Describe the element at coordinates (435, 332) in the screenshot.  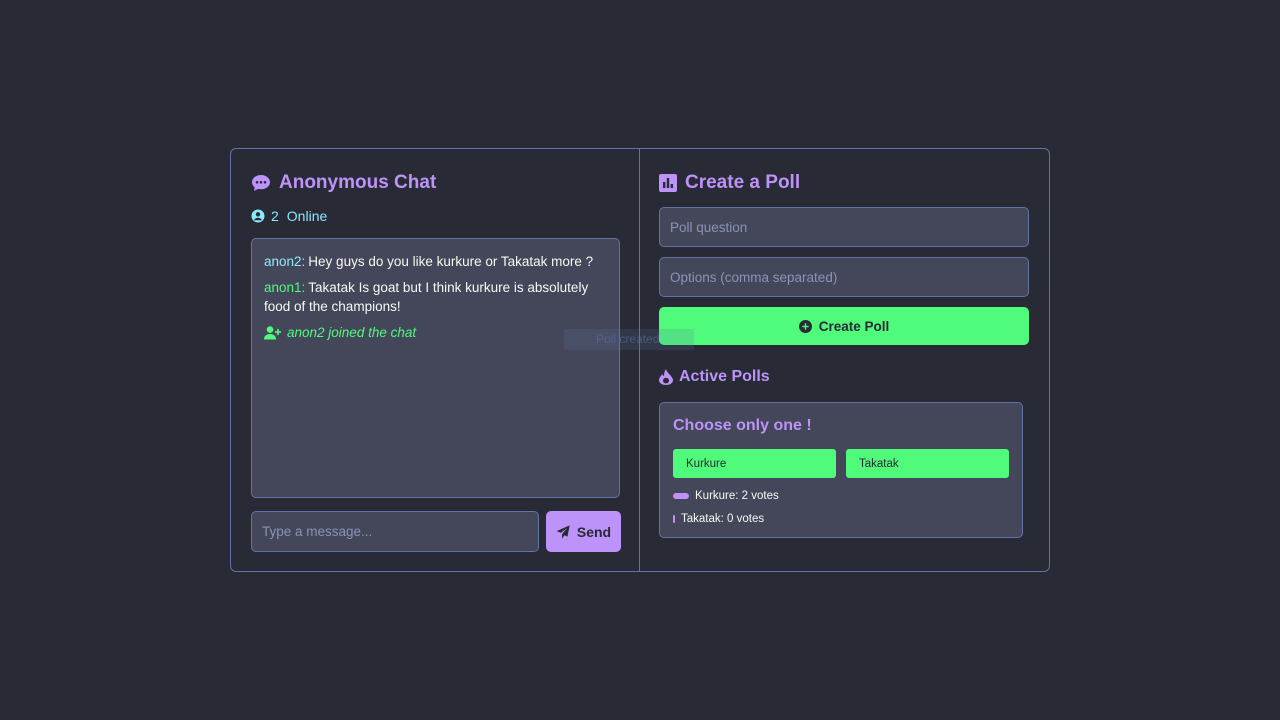
I see `system-message: anon2 joined the chat` at that location.